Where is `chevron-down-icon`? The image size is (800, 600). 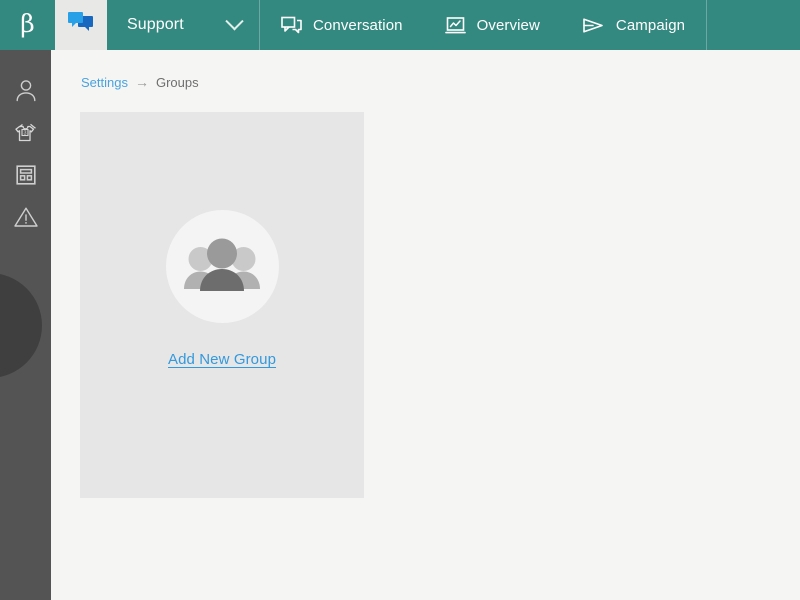 chevron-down-icon is located at coordinates (234, 20).